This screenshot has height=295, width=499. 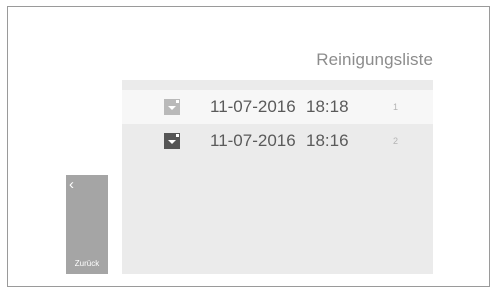 I want to click on list-item: 11-07-2016 18:16 2, so click(x=277, y=141).